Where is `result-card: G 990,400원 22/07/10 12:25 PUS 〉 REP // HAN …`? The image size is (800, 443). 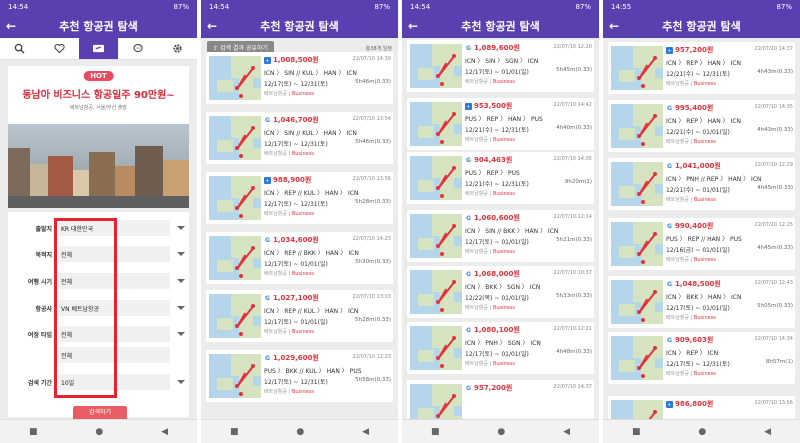
result-card: G 990,400원 22/07/10 12:25 PUS 〉 REP // HAN … is located at coordinates (701, 244).